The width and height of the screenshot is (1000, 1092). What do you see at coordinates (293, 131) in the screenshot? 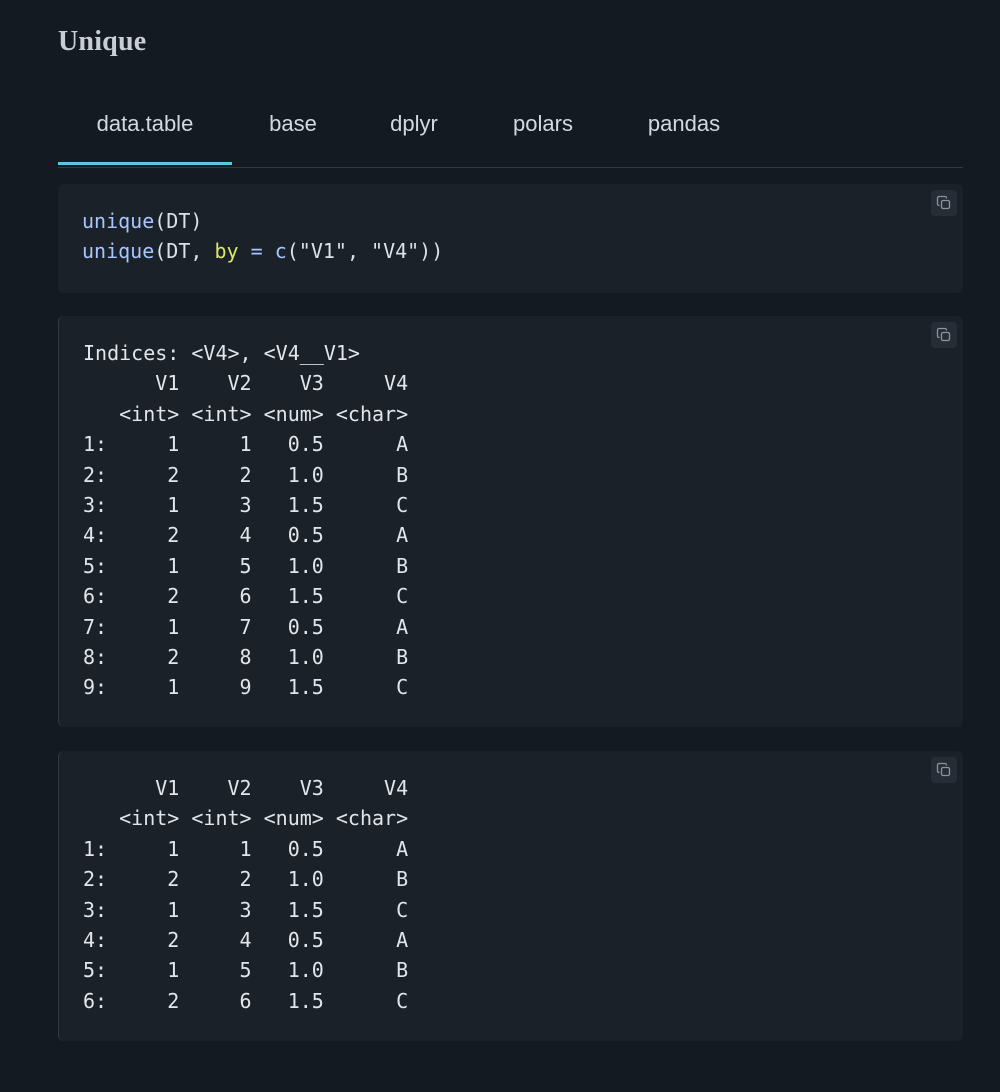
I see `tab-base: base` at bounding box center [293, 131].